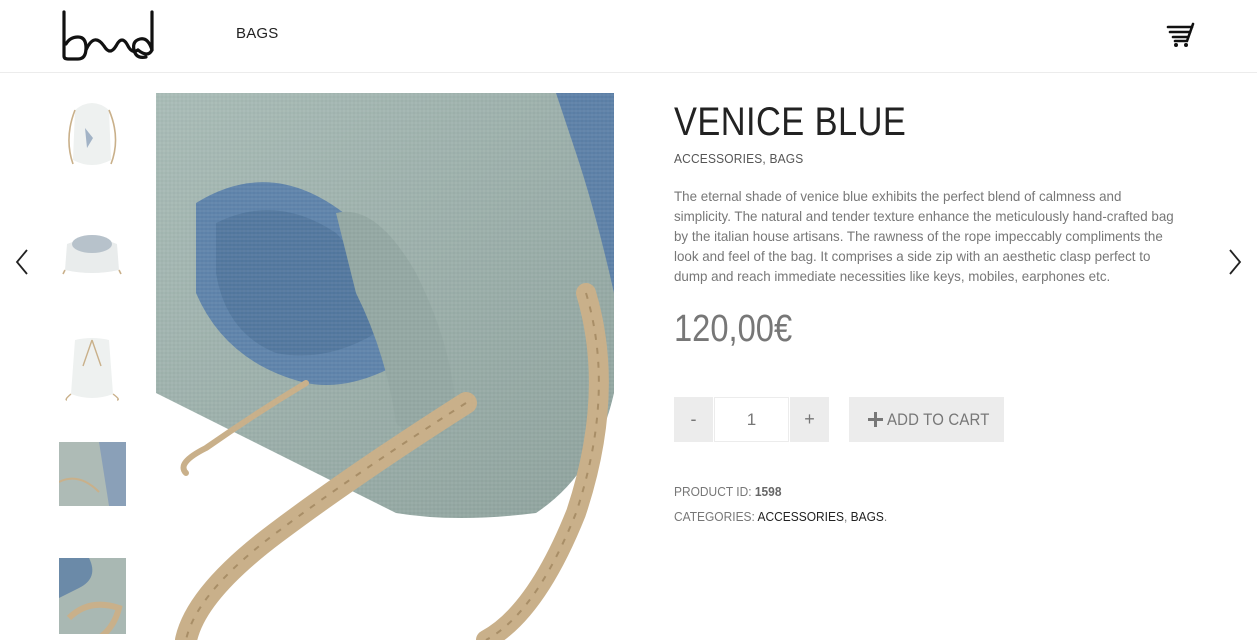 This screenshot has width=1257, height=640. Describe the element at coordinates (739, 158) in the screenshot. I see `product-categories: ACCESSORIES, BAGS` at that location.